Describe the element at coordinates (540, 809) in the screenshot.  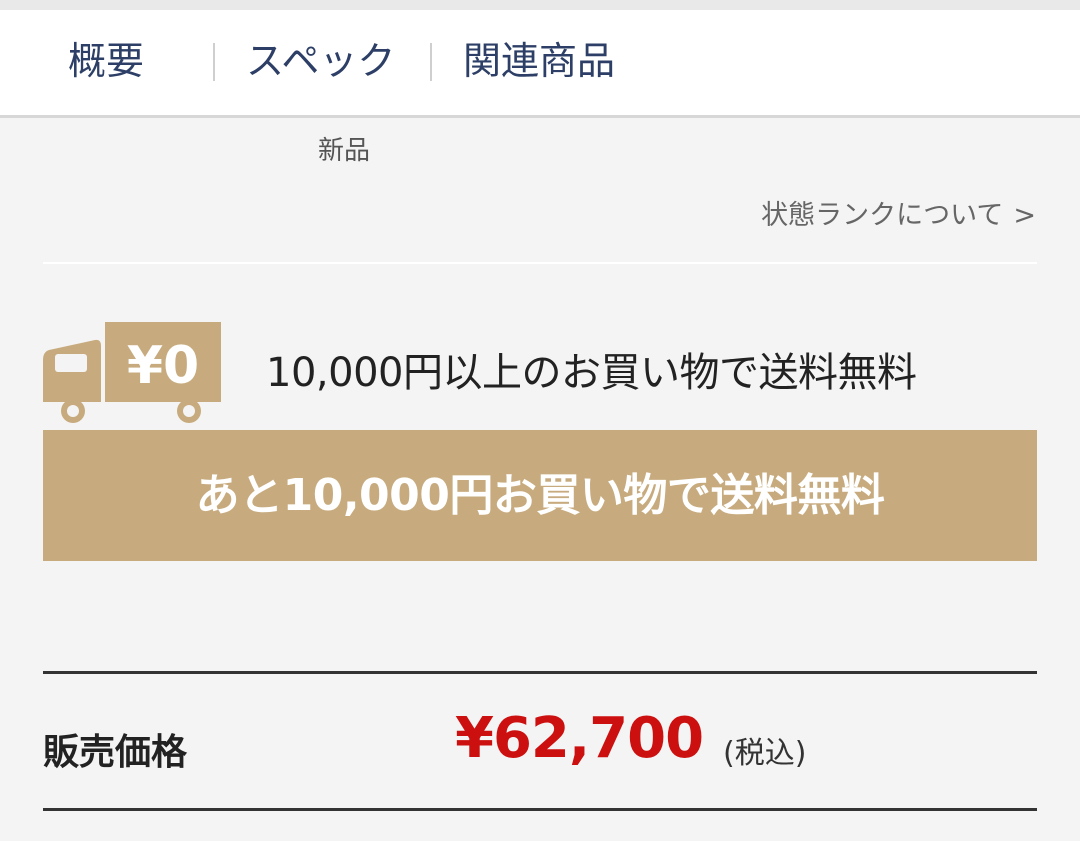
I see `price-rule-bottom` at that location.